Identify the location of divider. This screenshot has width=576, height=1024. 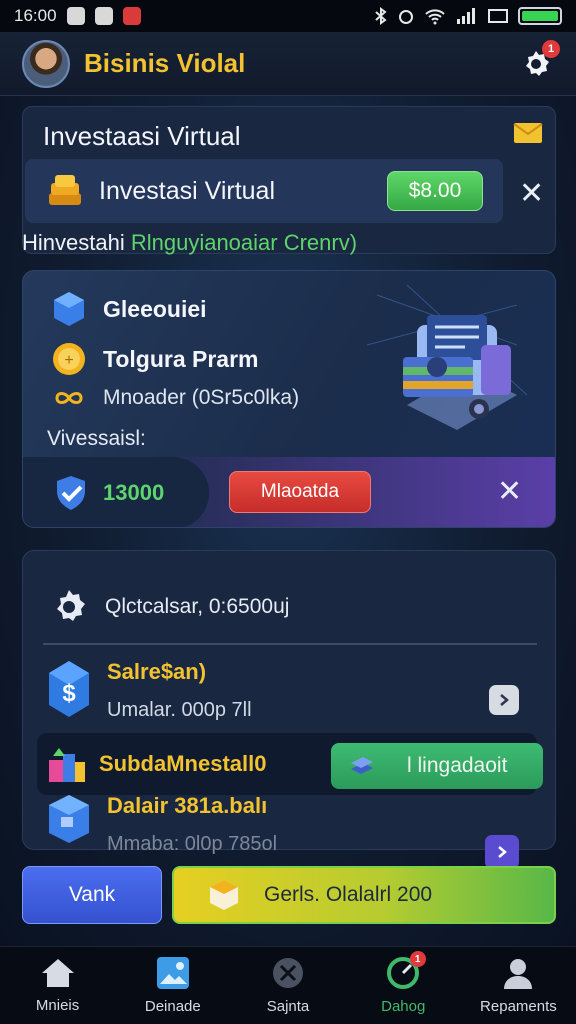
(290, 644).